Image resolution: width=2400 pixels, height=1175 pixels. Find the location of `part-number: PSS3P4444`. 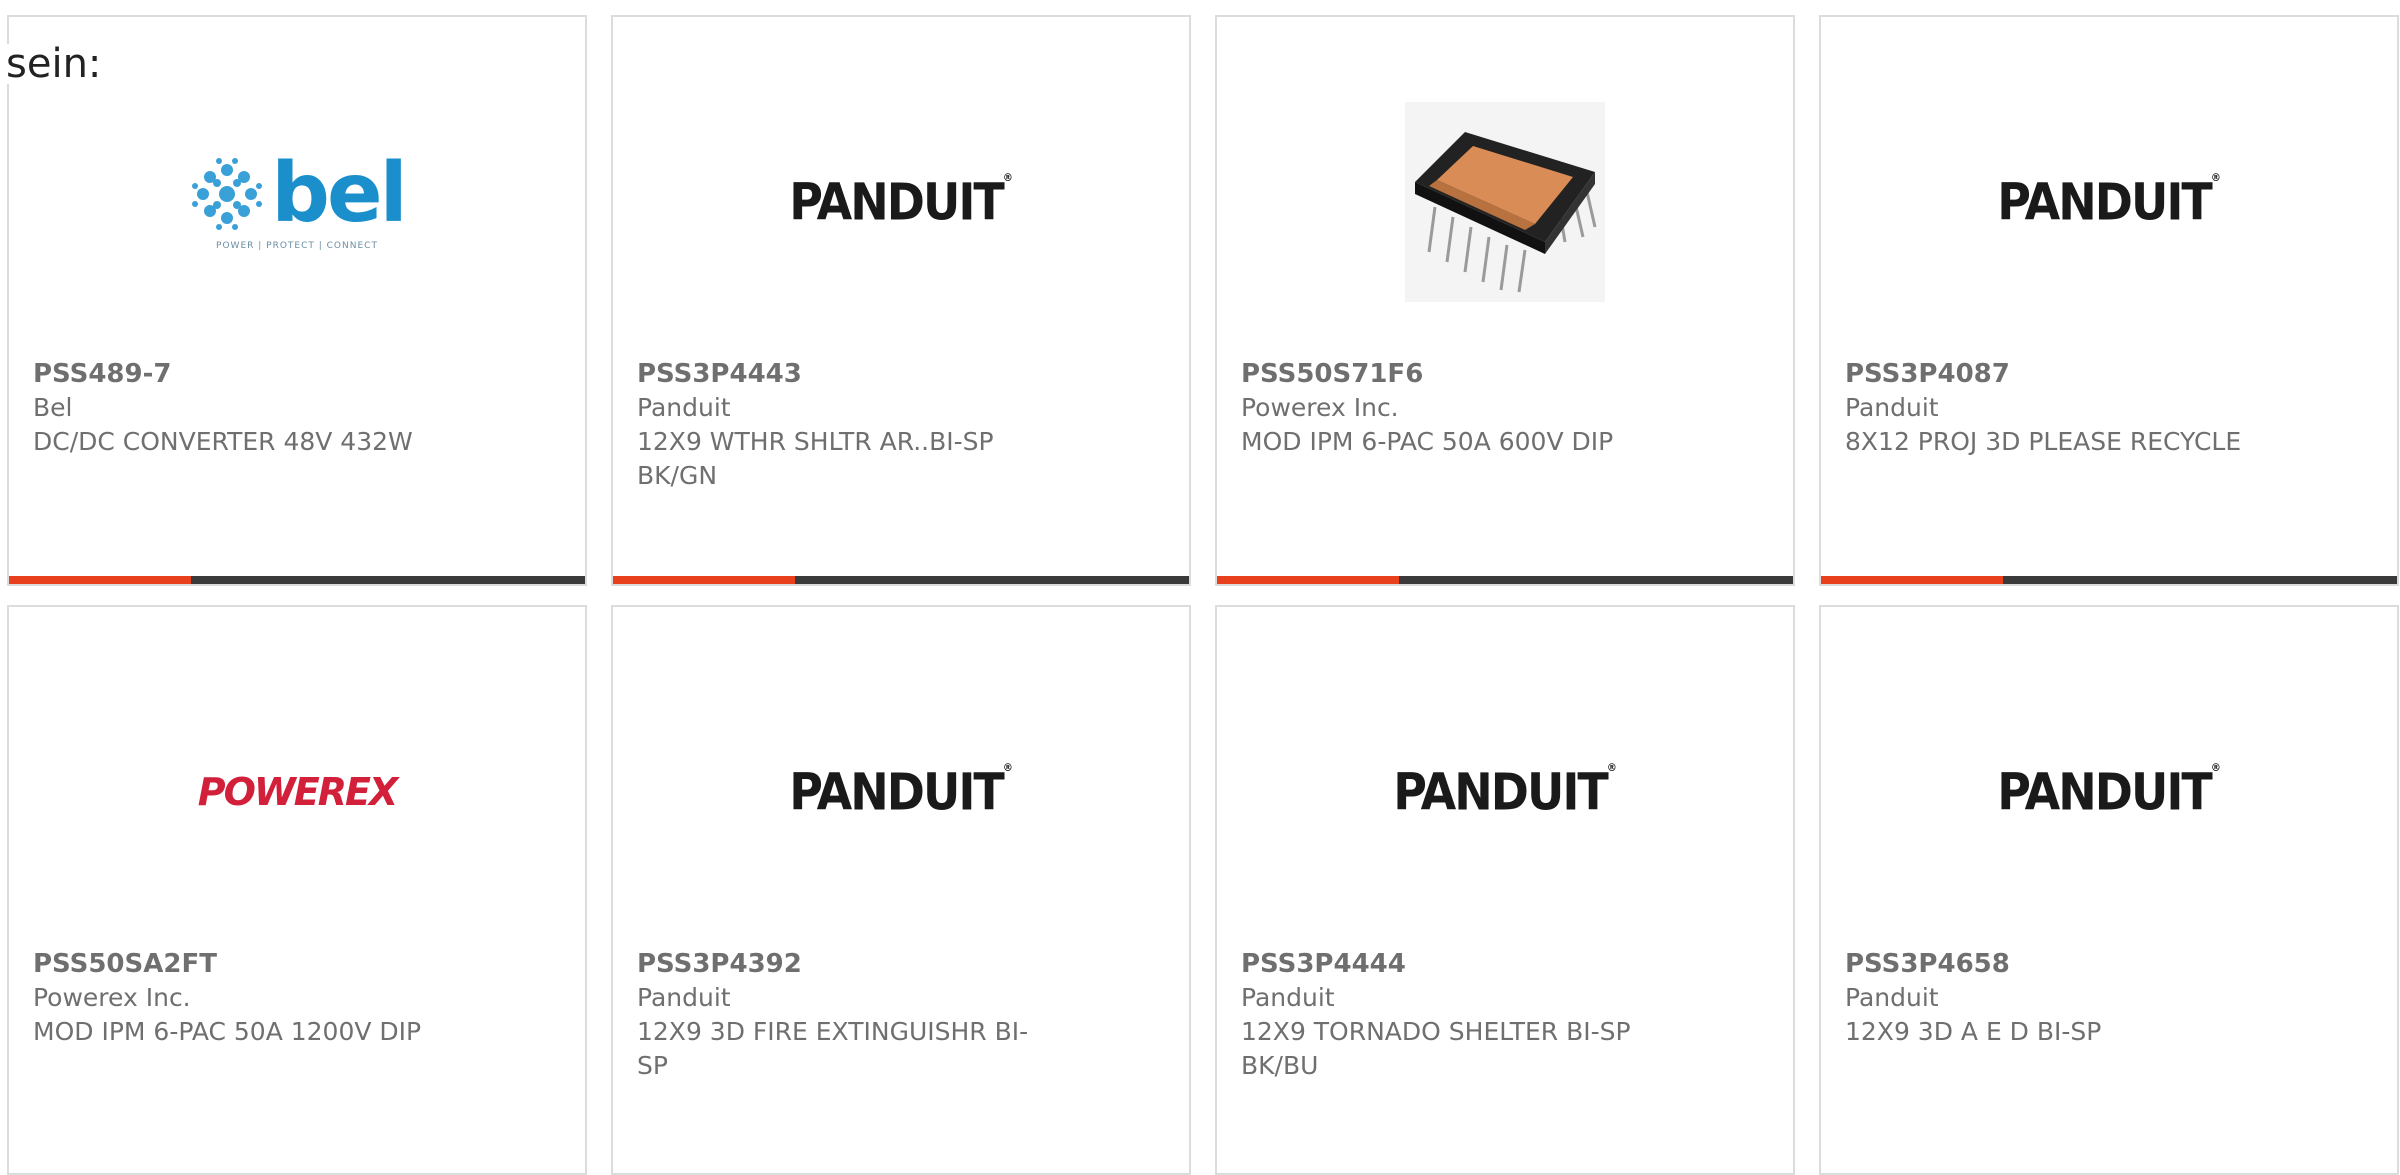

part-number: PSS3P4444 is located at coordinates (1451, 964).